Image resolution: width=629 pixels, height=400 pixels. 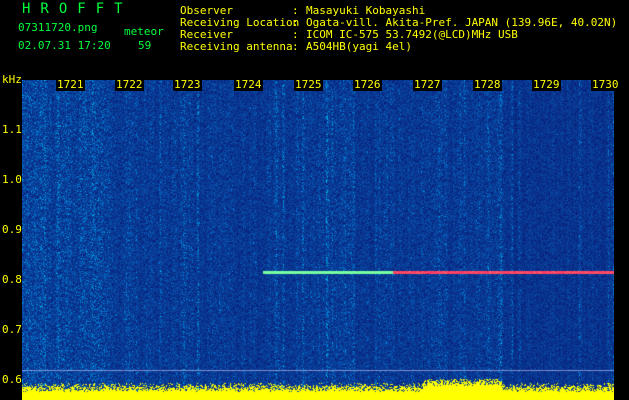 What do you see at coordinates (605, 84) in the screenshot?
I see `time-tick-label: 1730` at bounding box center [605, 84].